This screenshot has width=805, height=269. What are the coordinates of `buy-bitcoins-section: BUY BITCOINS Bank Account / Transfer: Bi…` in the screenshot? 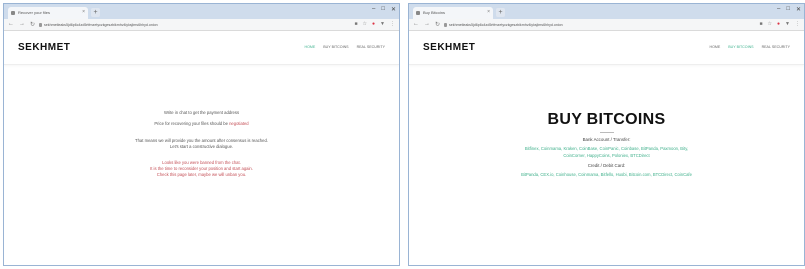 It's located at (606, 144).